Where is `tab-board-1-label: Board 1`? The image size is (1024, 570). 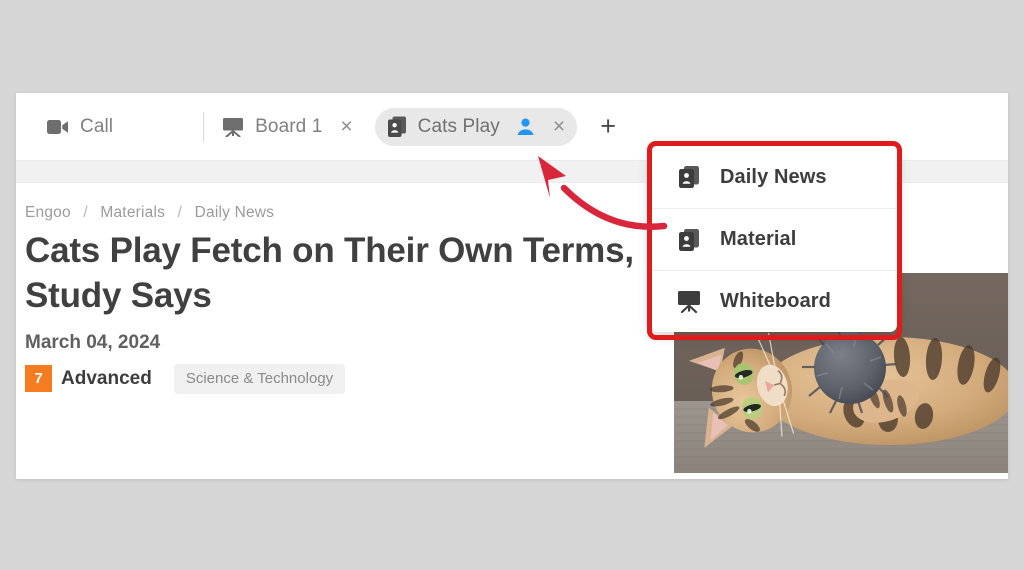
tab-board-1-label: Board 1 is located at coordinates (289, 126).